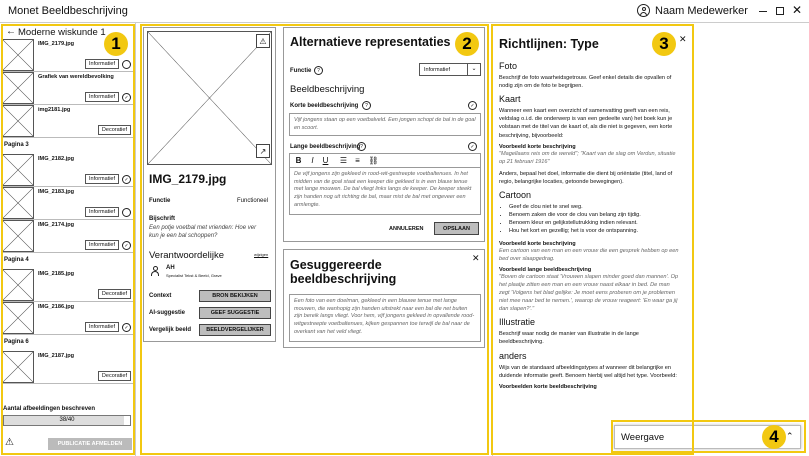 The image size is (809, 456). I want to click on list-item: IMG_2174.jpg Informatief ✓, so click(67, 236).